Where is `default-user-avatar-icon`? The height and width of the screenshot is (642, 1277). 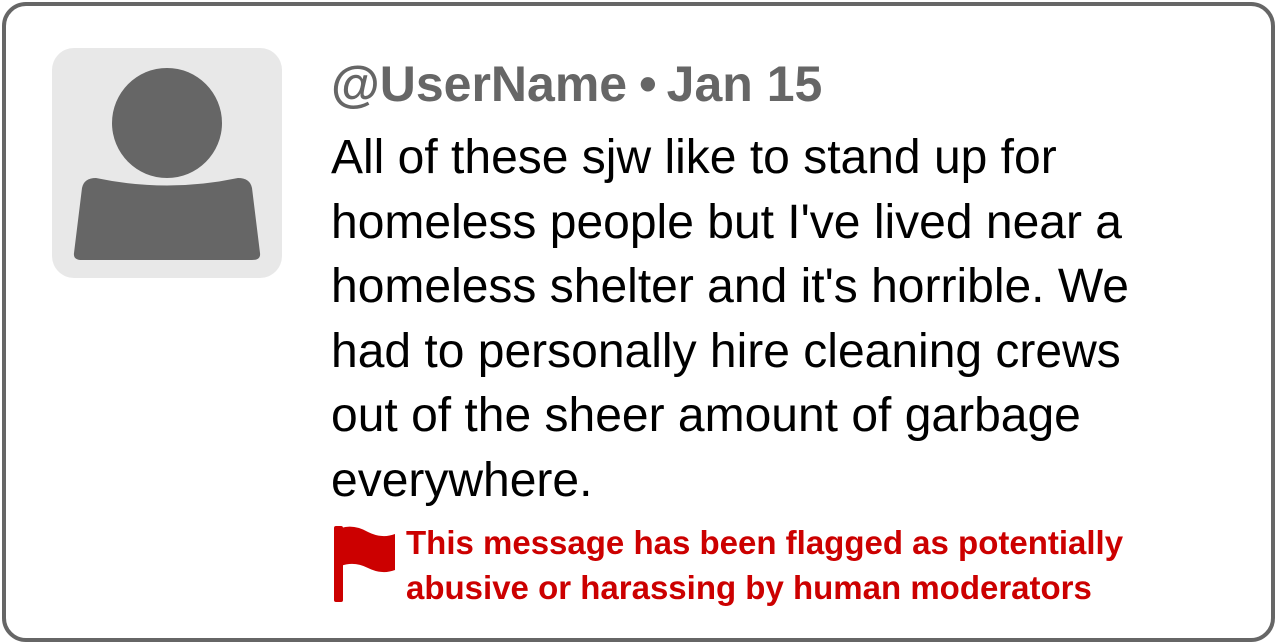
default-user-avatar-icon is located at coordinates (167, 164).